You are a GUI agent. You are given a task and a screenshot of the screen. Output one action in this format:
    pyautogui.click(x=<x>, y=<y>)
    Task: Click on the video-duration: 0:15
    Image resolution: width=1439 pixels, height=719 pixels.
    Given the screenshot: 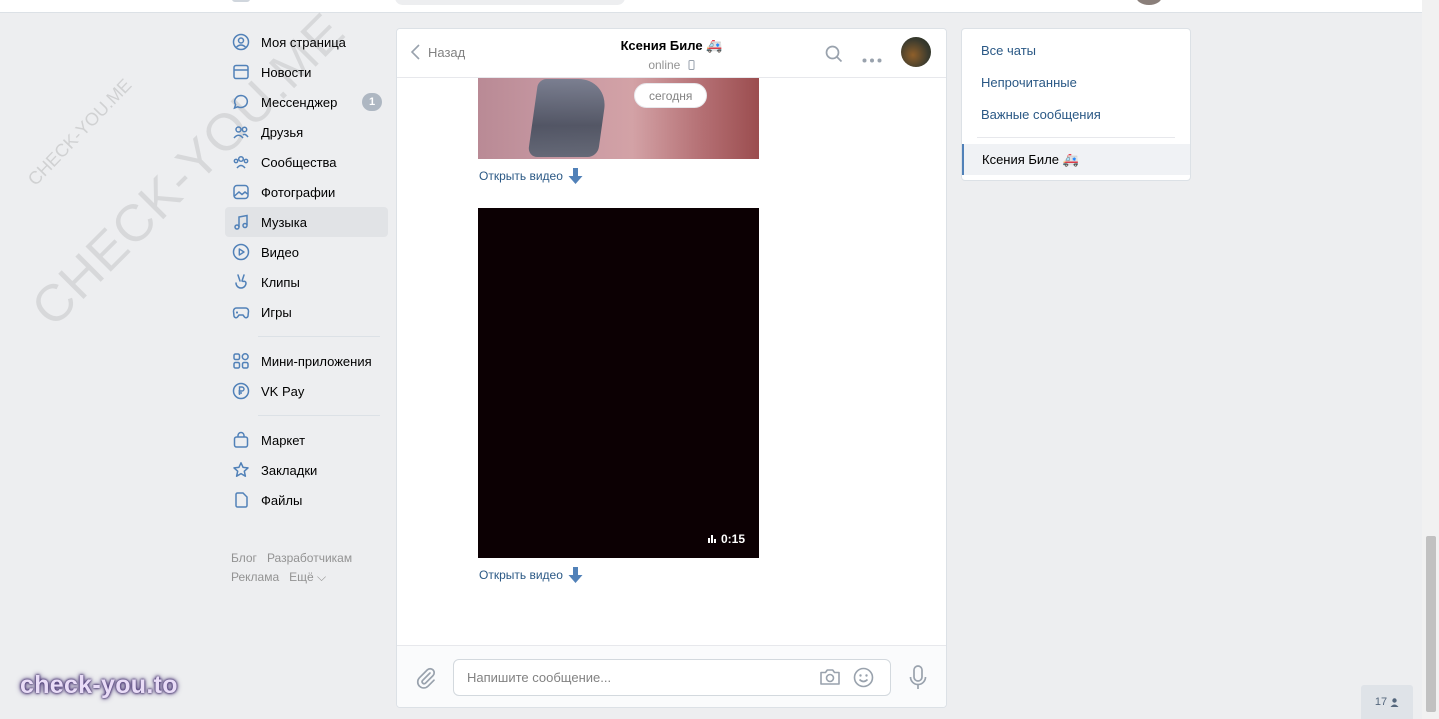 What is the action you would take?
    pyautogui.click(x=726, y=539)
    